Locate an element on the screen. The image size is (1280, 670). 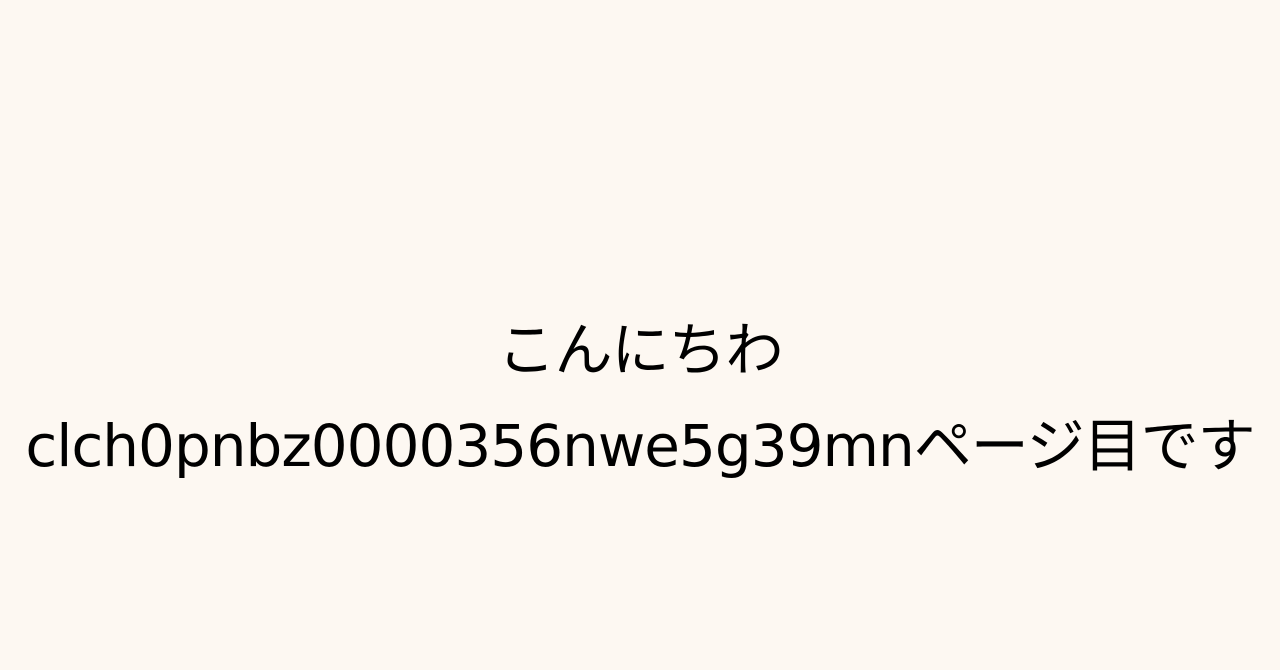
greeting-text: こんにちわ is located at coordinates (640, 350).